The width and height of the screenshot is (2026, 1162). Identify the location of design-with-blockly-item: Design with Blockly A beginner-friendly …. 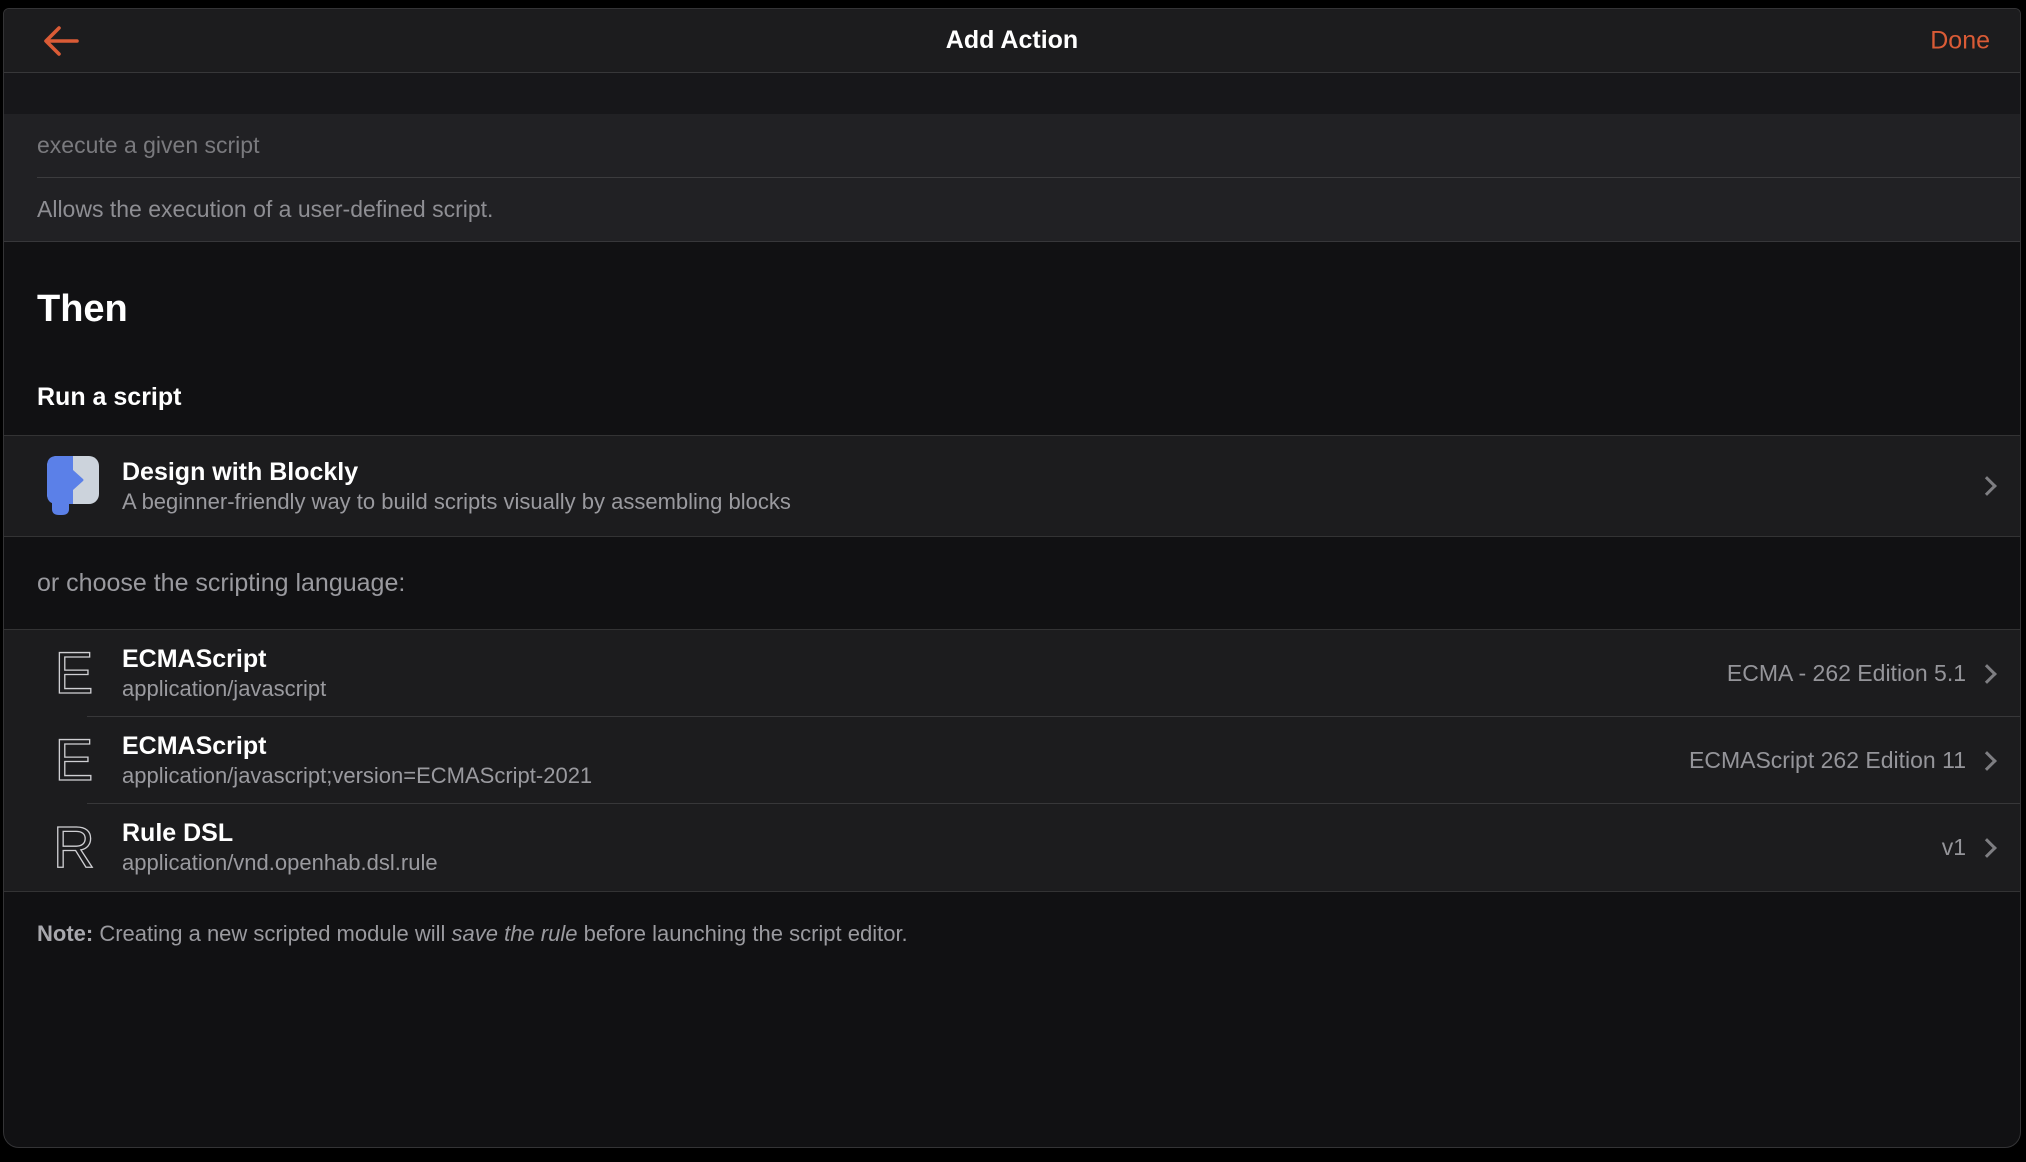
(1012, 486).